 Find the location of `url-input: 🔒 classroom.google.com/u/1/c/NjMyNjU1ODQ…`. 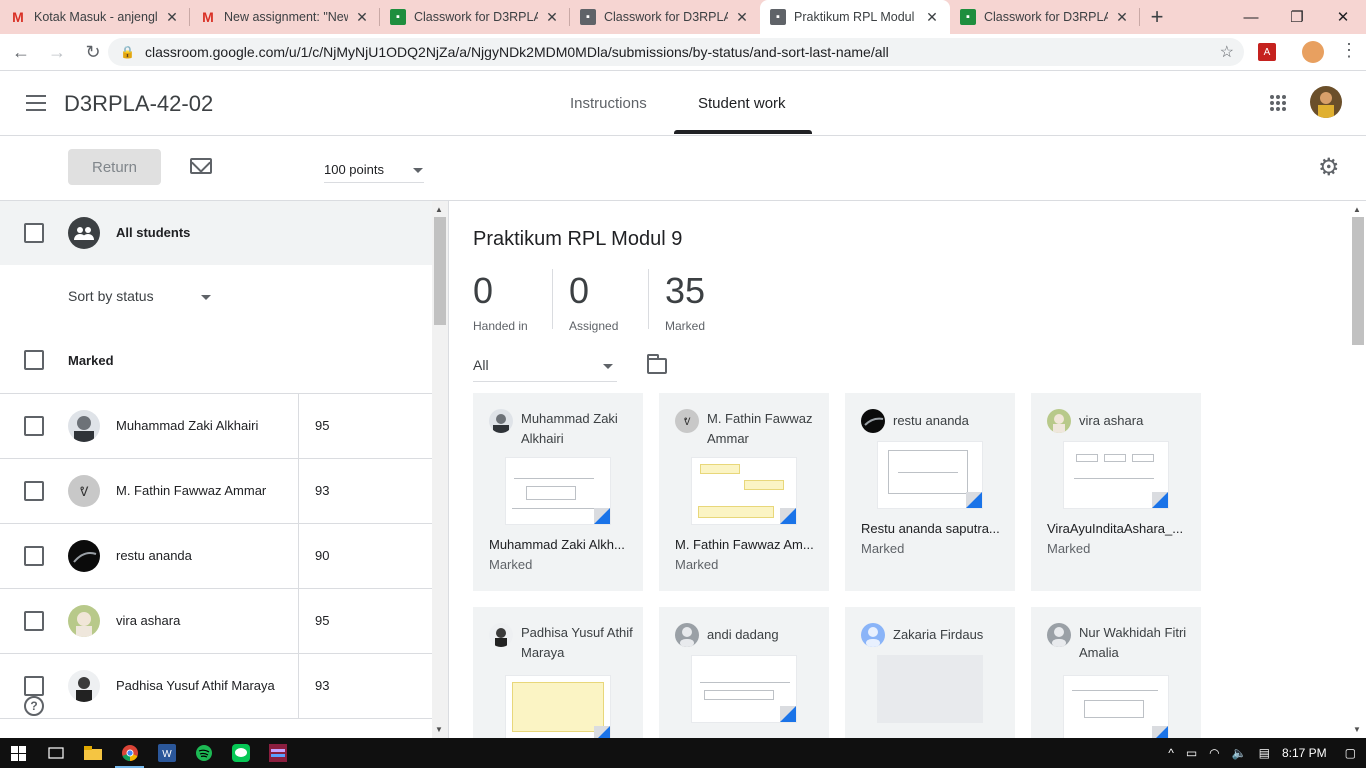

url-input: 🔒 classroom.google.com/u/1/c/NjMyNjU1ODQ… is located at coordinates (676, 52).